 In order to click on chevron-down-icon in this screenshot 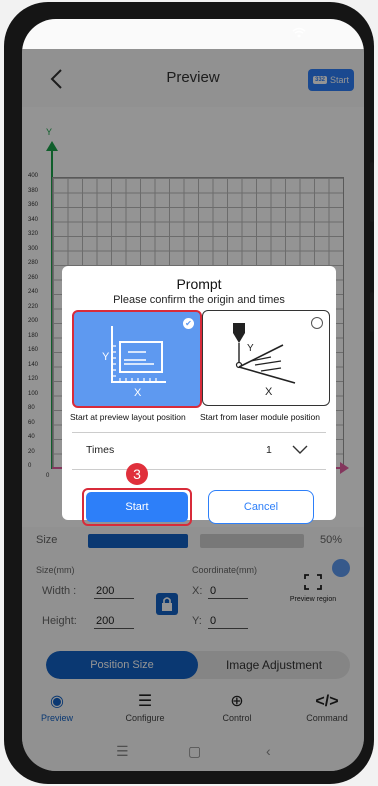, I will do `click(300, 449)`.